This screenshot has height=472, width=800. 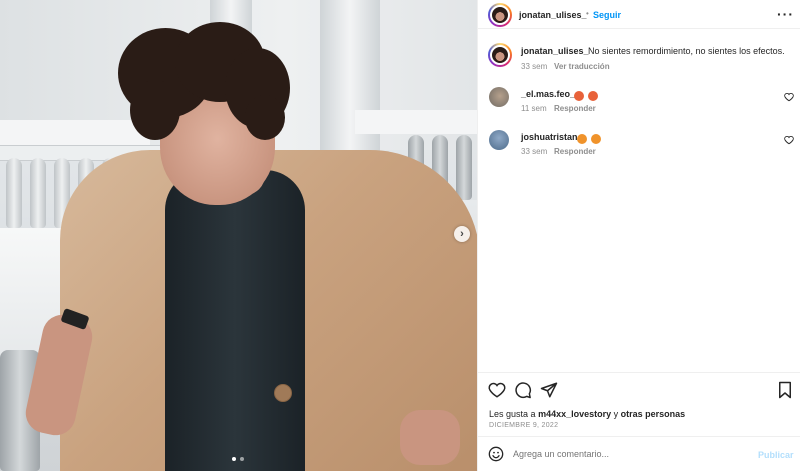 I want to click on comment-composer: Publicar, so click(x=639, y=454).